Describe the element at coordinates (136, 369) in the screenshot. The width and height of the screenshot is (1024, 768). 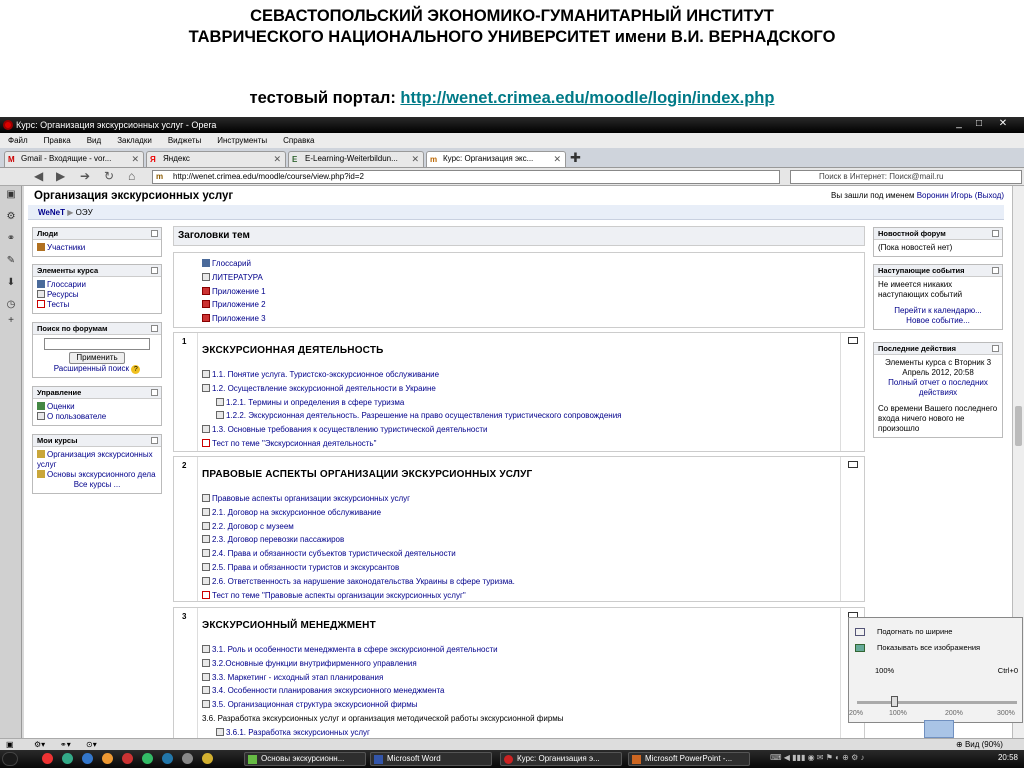
I see `help-icon: ?` at that location.